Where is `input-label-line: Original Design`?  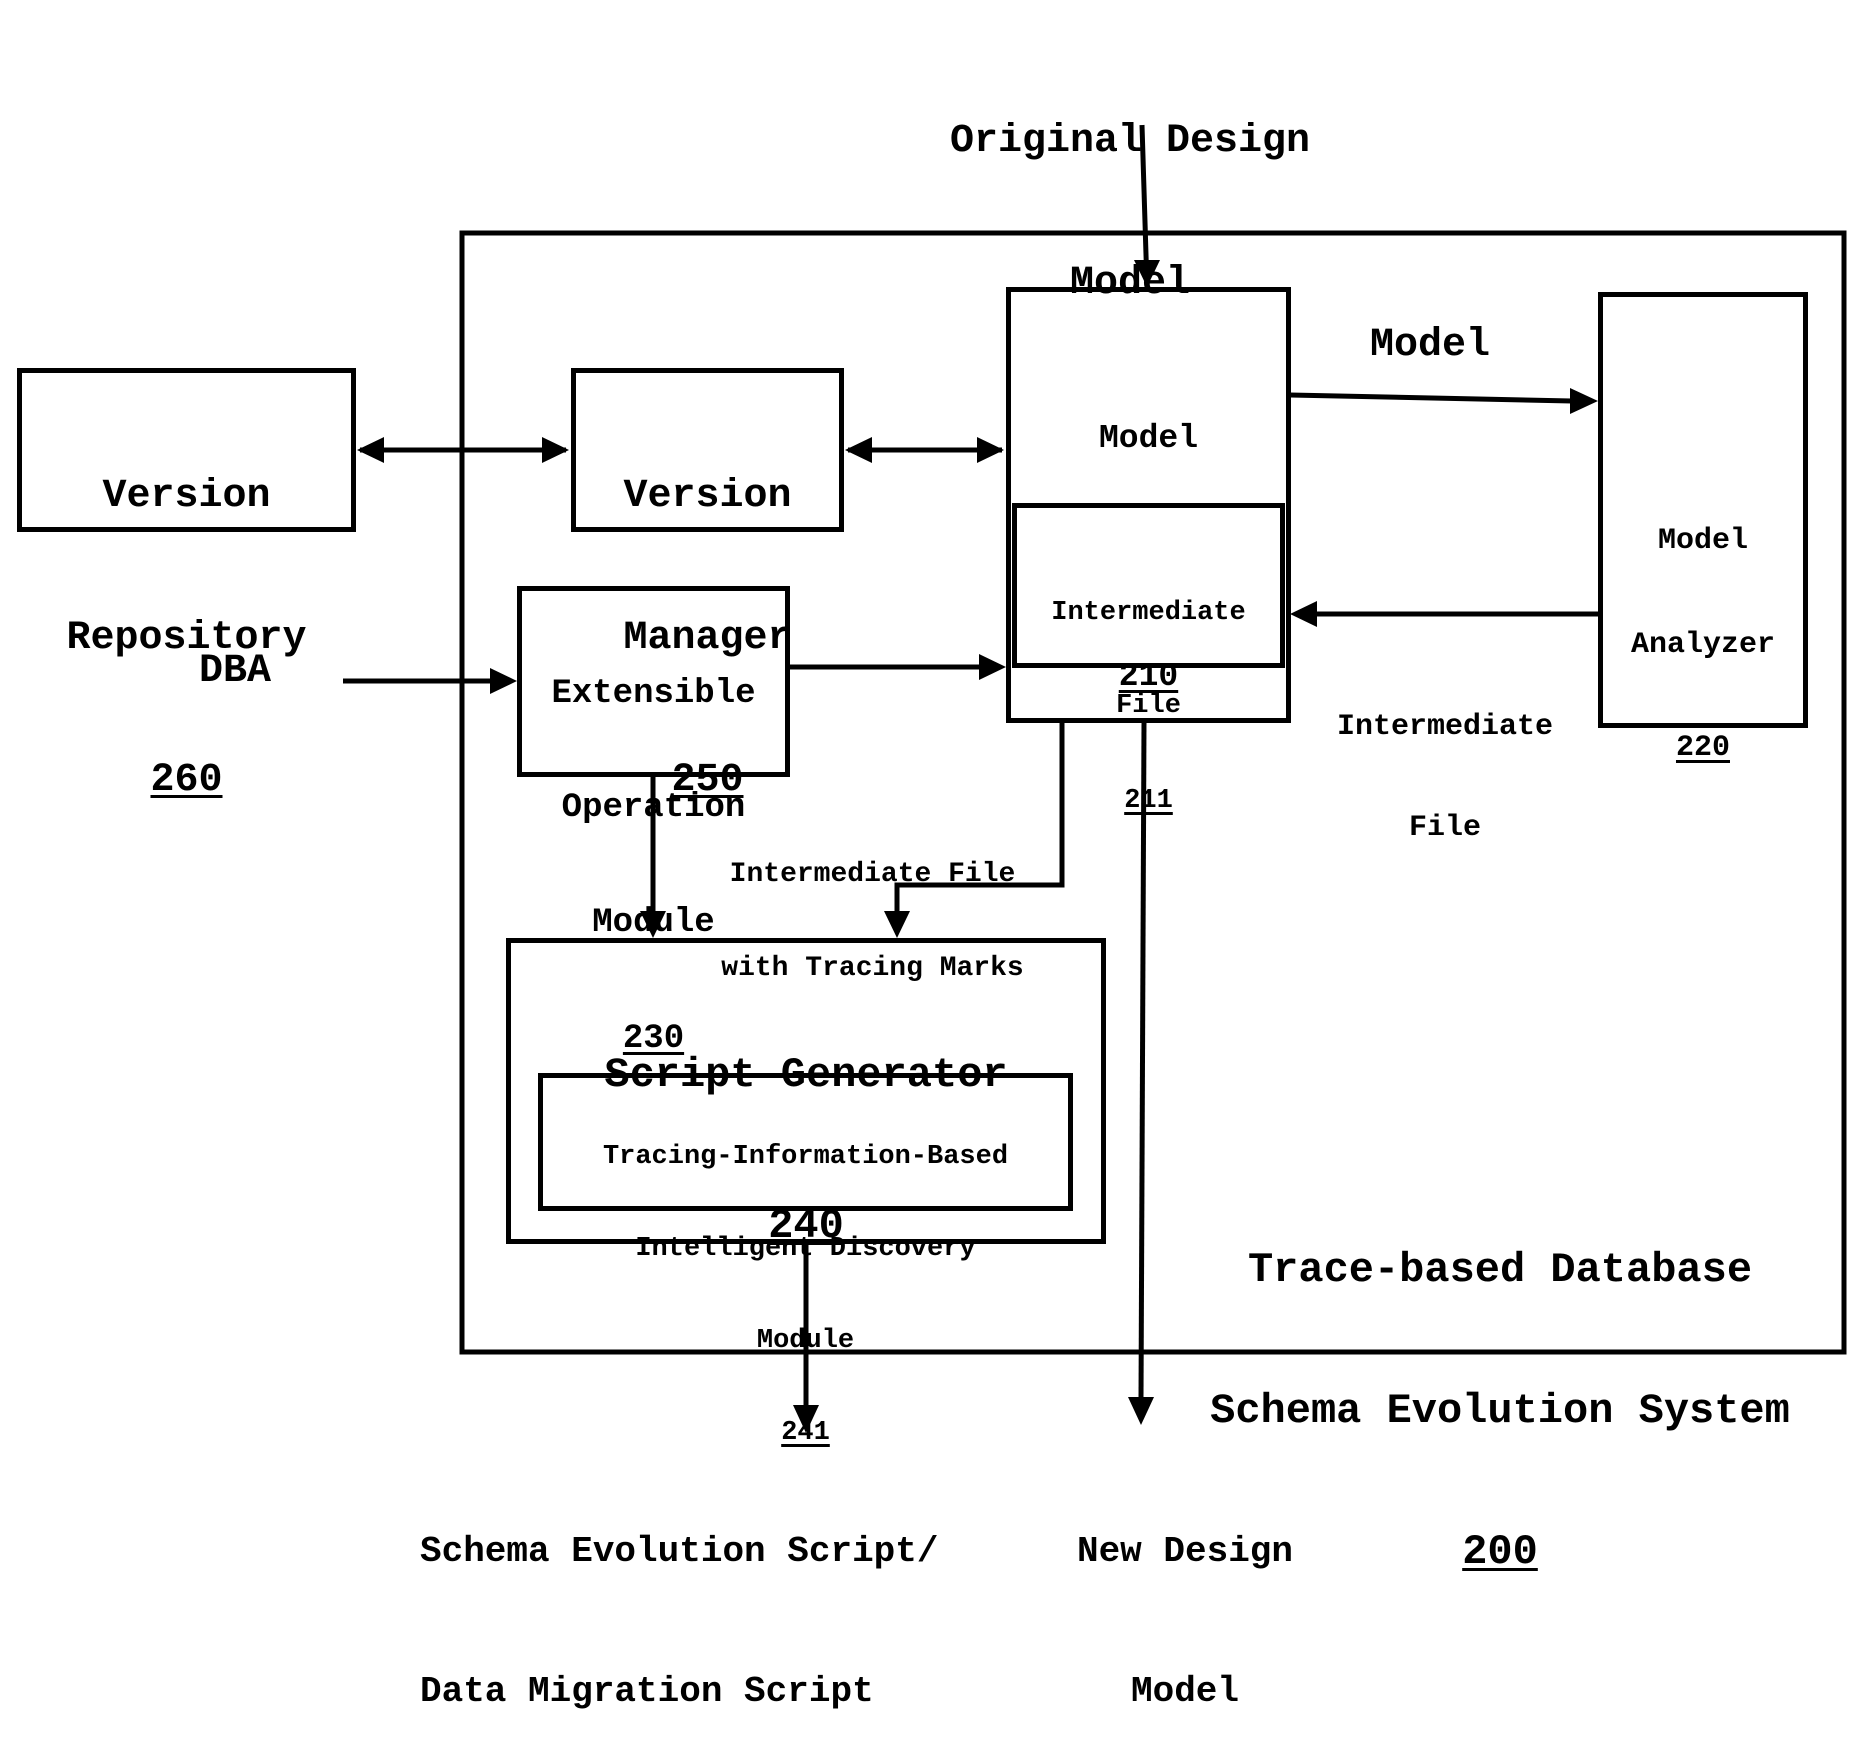 input-label-line: Original Design is located at coordinates (1130, 142).